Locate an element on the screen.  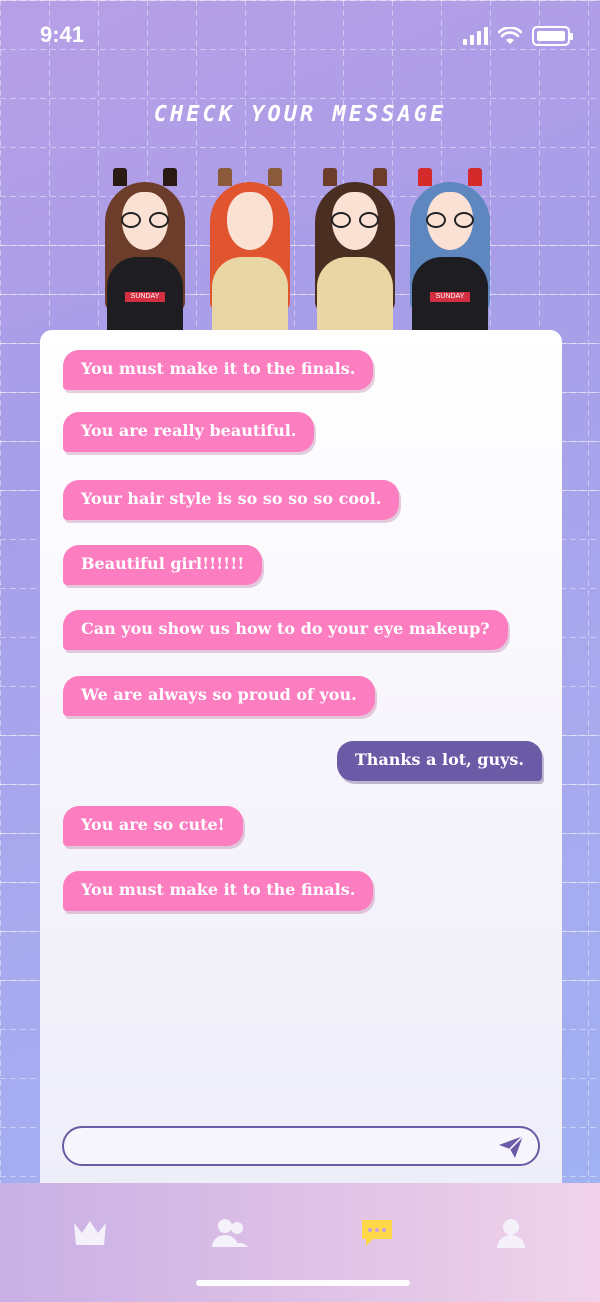
tab-bar is located at coordinates (300, 1242).